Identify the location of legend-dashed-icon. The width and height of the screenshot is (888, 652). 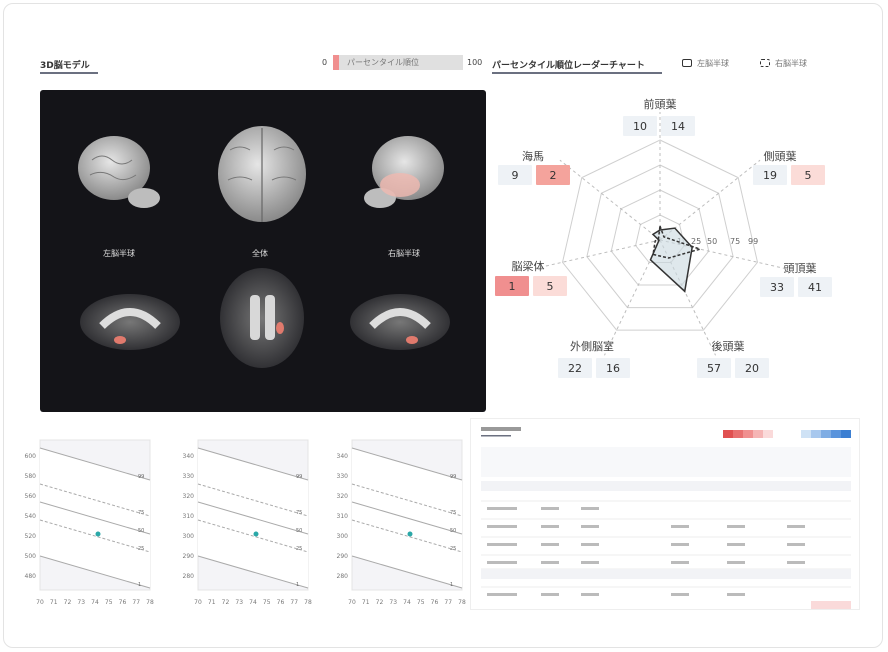
(765, 63).